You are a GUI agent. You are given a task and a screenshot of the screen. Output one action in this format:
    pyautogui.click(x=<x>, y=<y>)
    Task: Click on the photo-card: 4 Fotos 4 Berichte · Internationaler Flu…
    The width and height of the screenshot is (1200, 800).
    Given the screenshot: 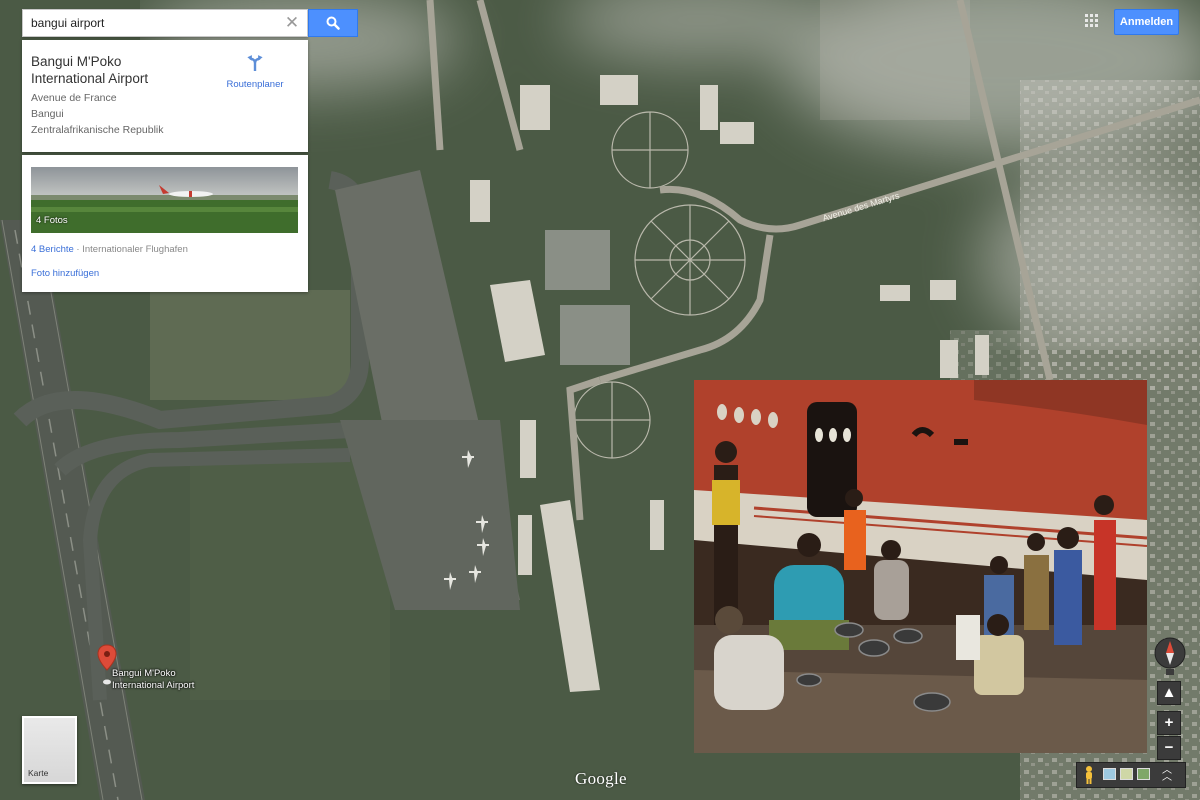 What is the action you would take?
    pyautogui.click(x=165, y=223)
    